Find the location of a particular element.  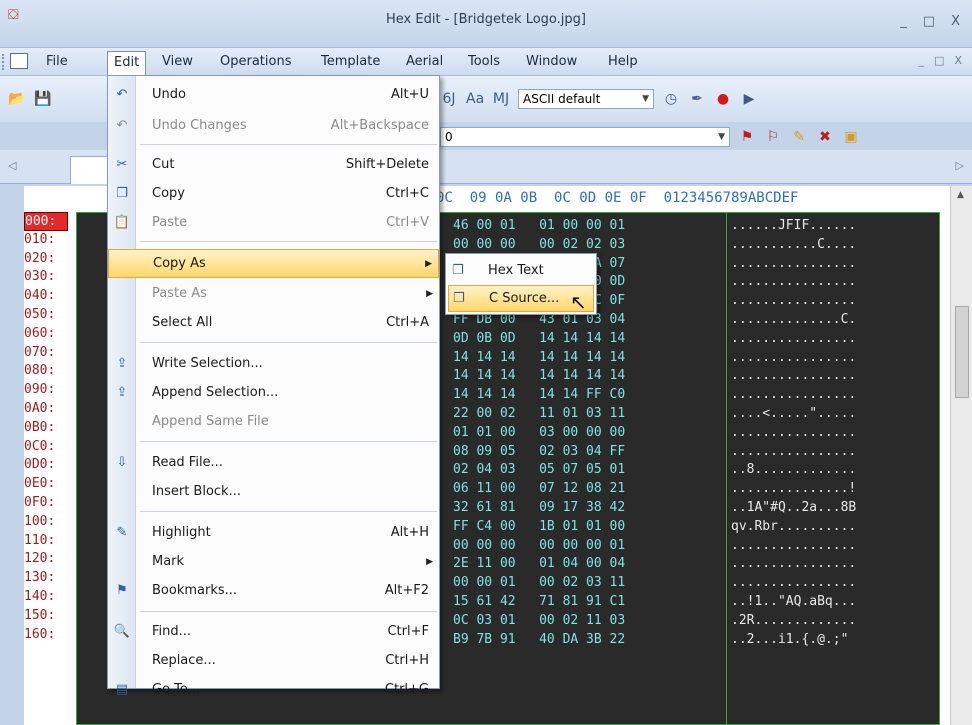

menu-window: Window is located at coordinates (551, 61).